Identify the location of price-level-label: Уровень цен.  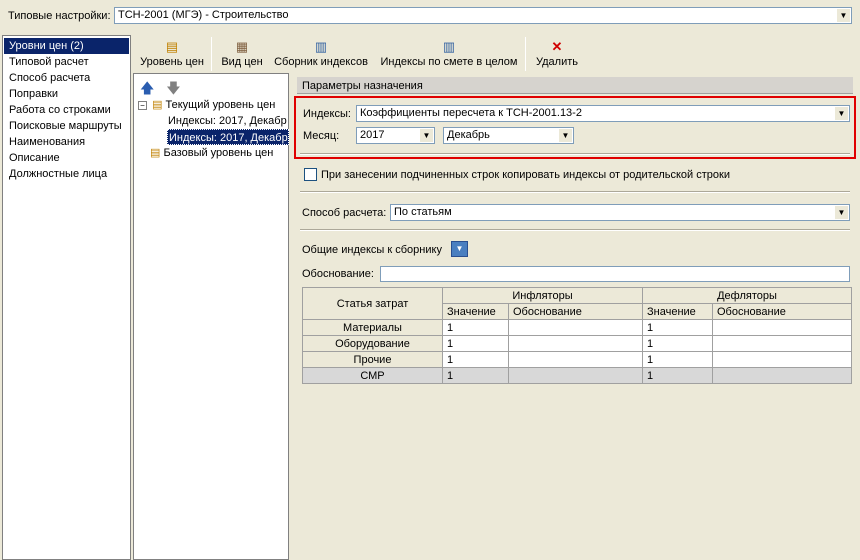
(172, 62).